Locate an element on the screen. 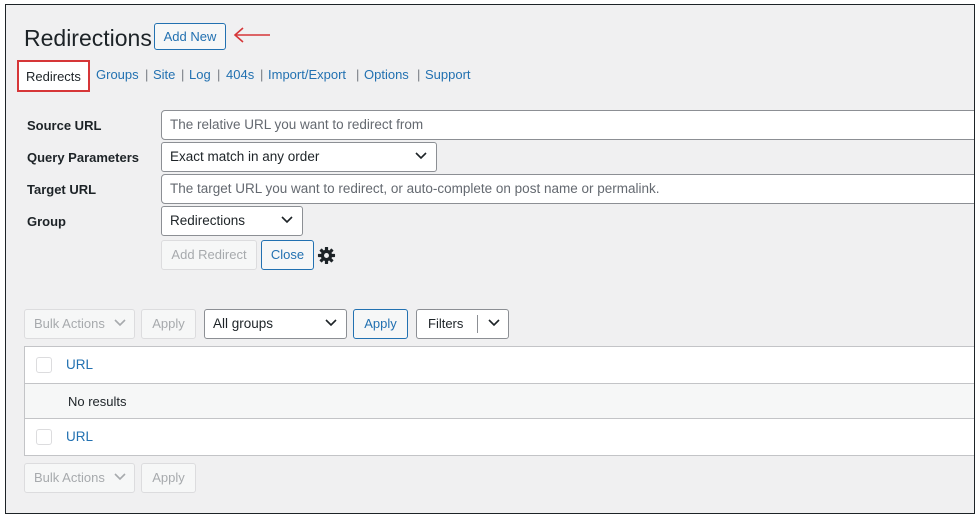 The width and height of the screenshot is (980, 518). left-arrow-icon is located at coordinates (251, 35).